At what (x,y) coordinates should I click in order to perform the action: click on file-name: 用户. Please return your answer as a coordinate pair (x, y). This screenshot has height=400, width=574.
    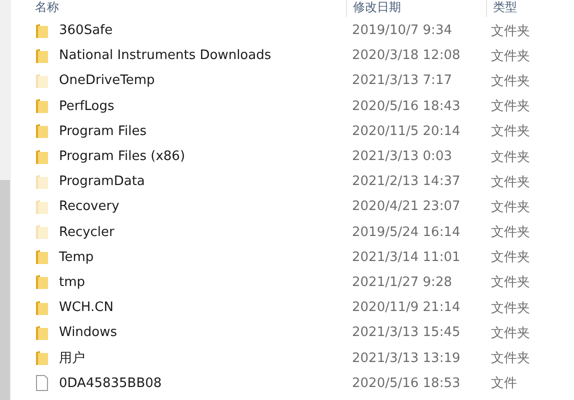
    Looking at the image, I should click on (72, 358).